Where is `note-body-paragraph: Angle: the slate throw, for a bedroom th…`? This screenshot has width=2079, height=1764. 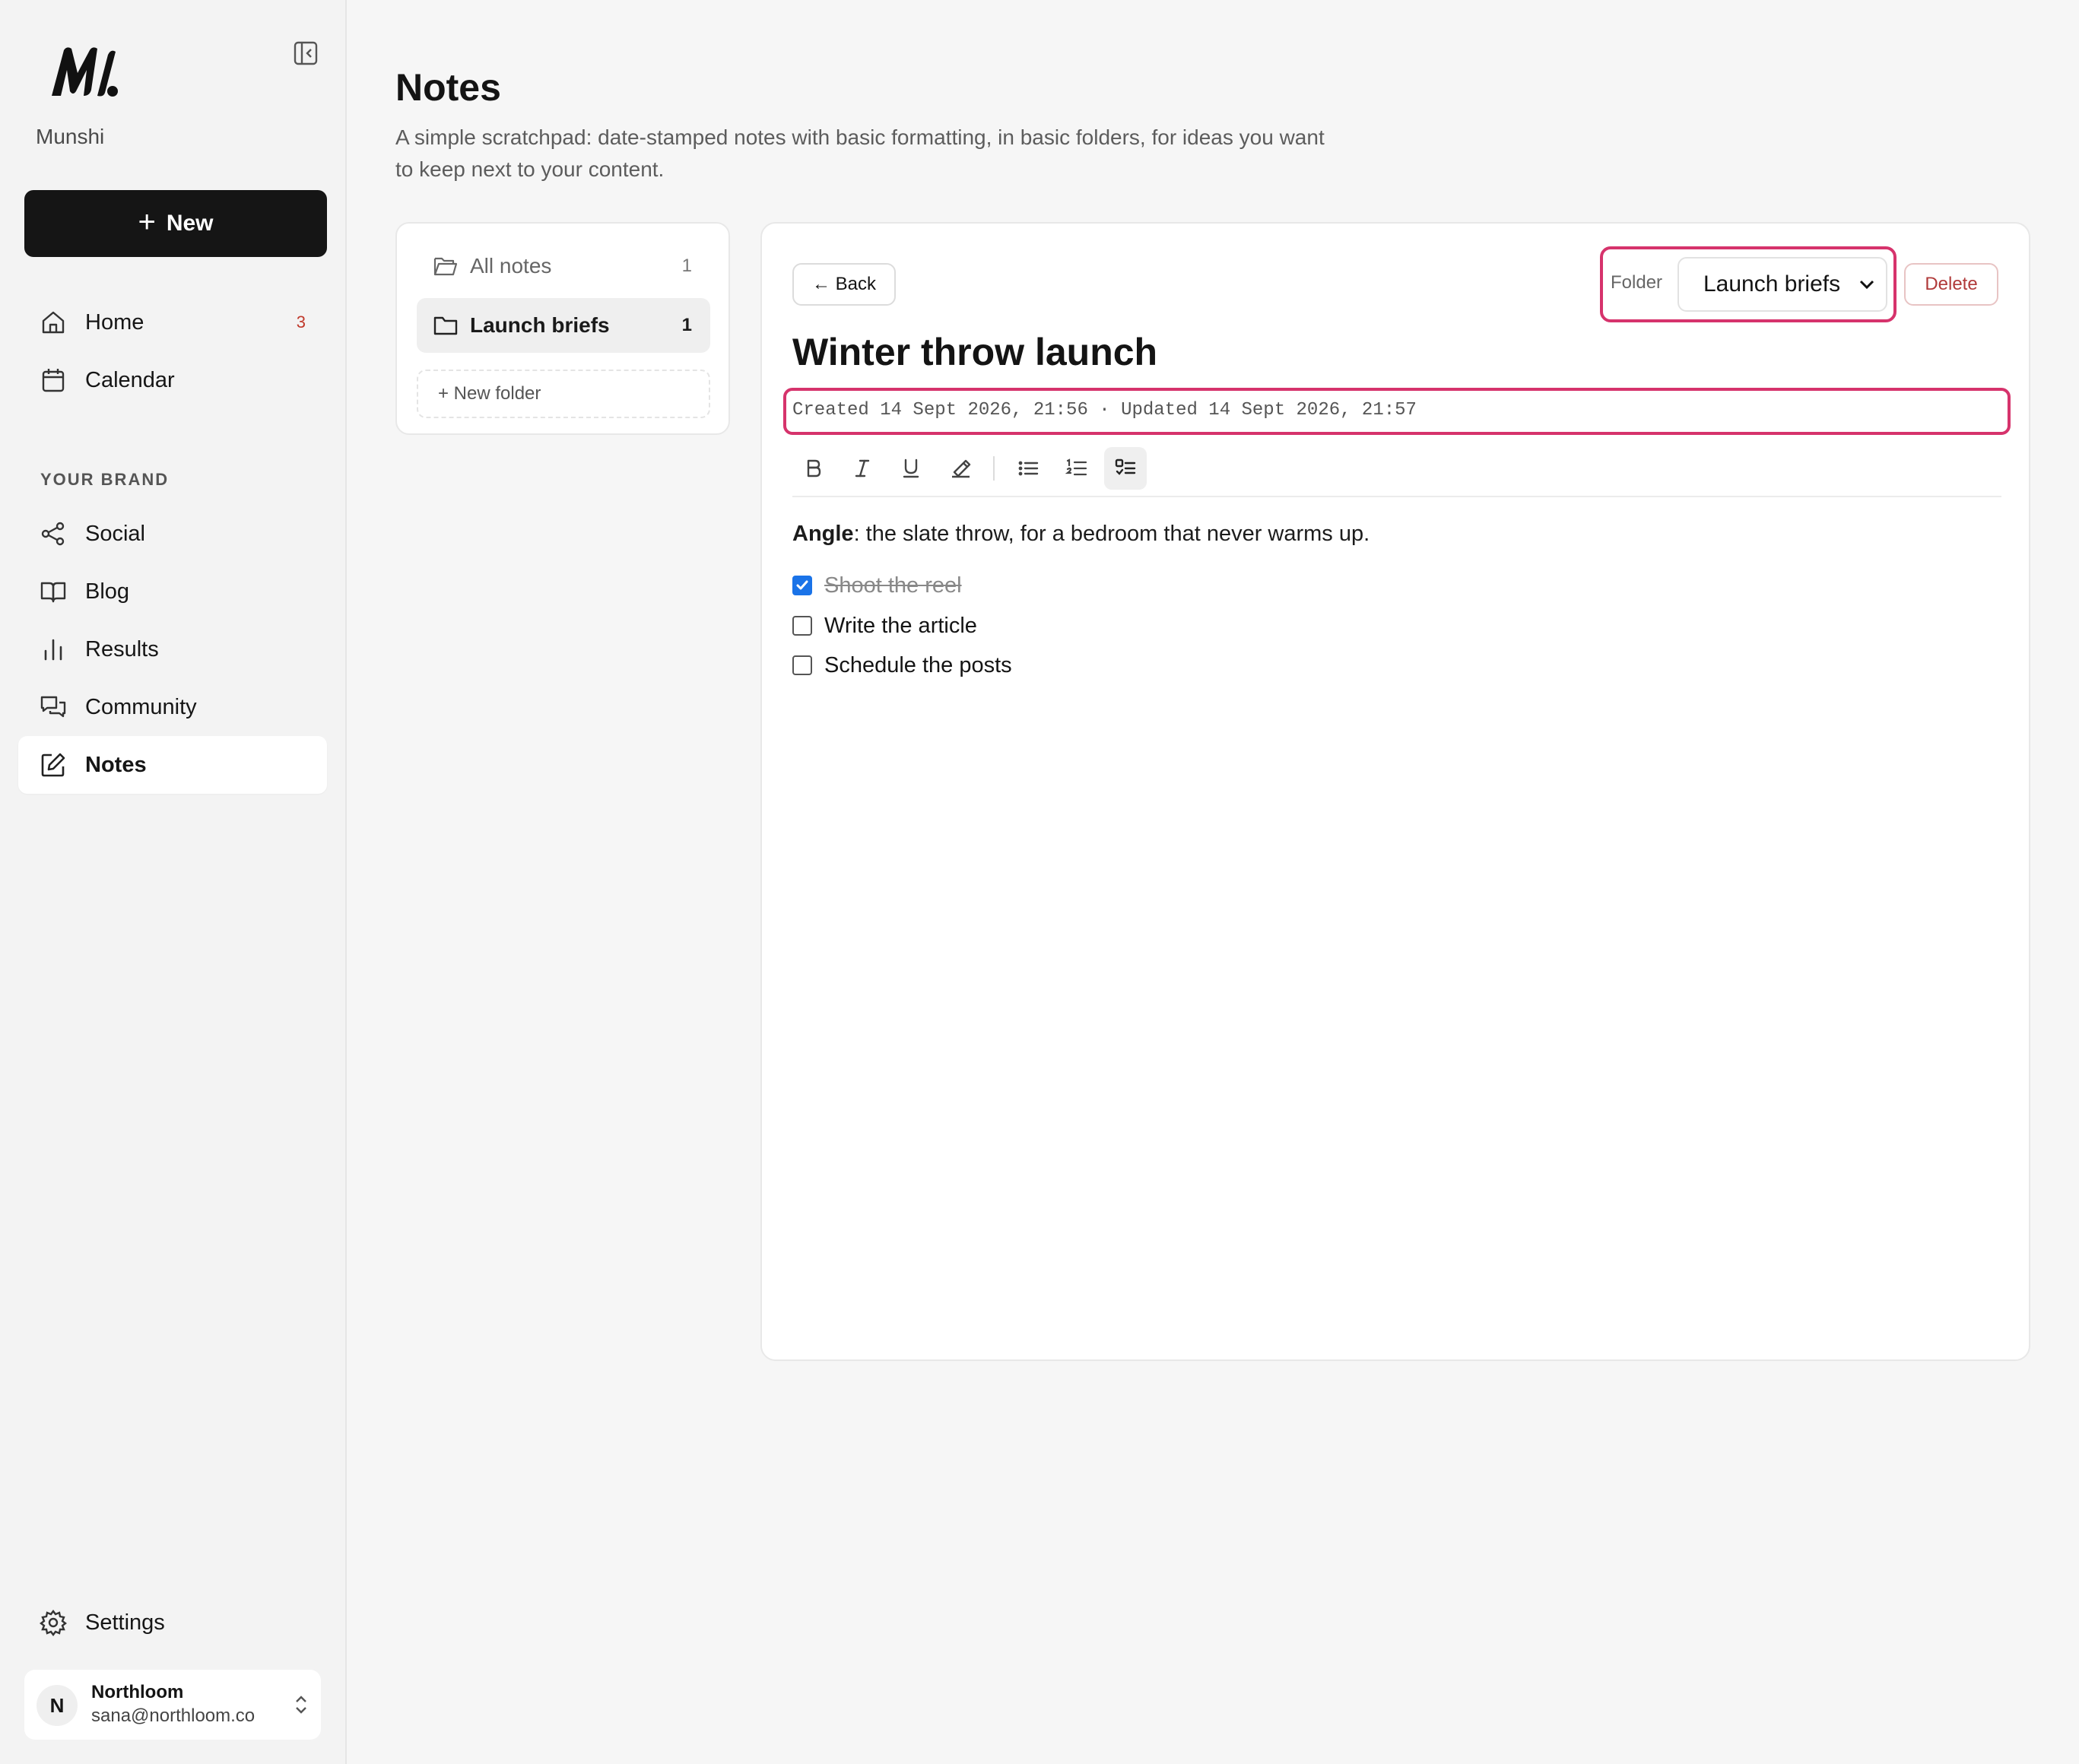
note-body-paragraph: Angle: the slate throw, for a bedroom th… is located at coordinates (1081, 534).